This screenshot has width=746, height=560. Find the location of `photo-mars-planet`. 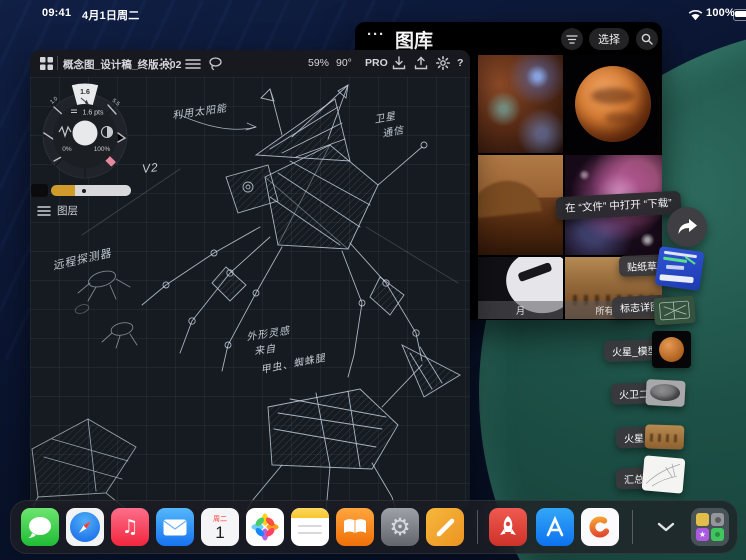

photo-mars-planet is located at coordinates (613, 104).